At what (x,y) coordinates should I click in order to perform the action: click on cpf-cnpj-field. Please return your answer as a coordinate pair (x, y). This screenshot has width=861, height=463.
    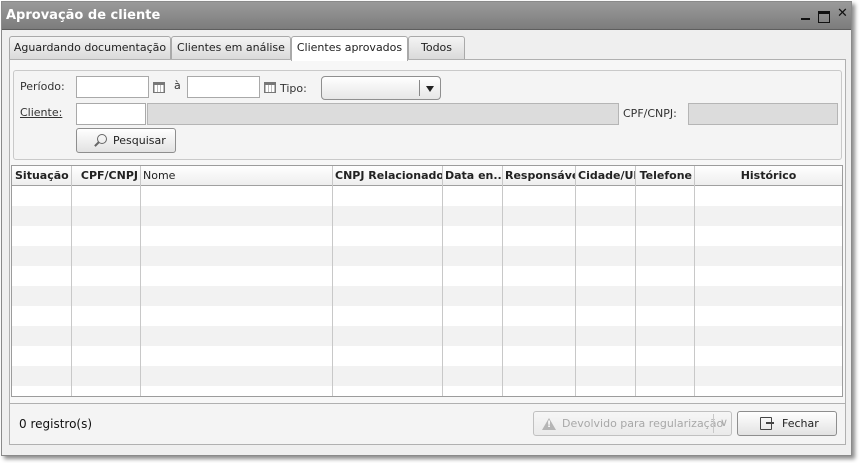
    Looking at the image, I should click on (763, 114).